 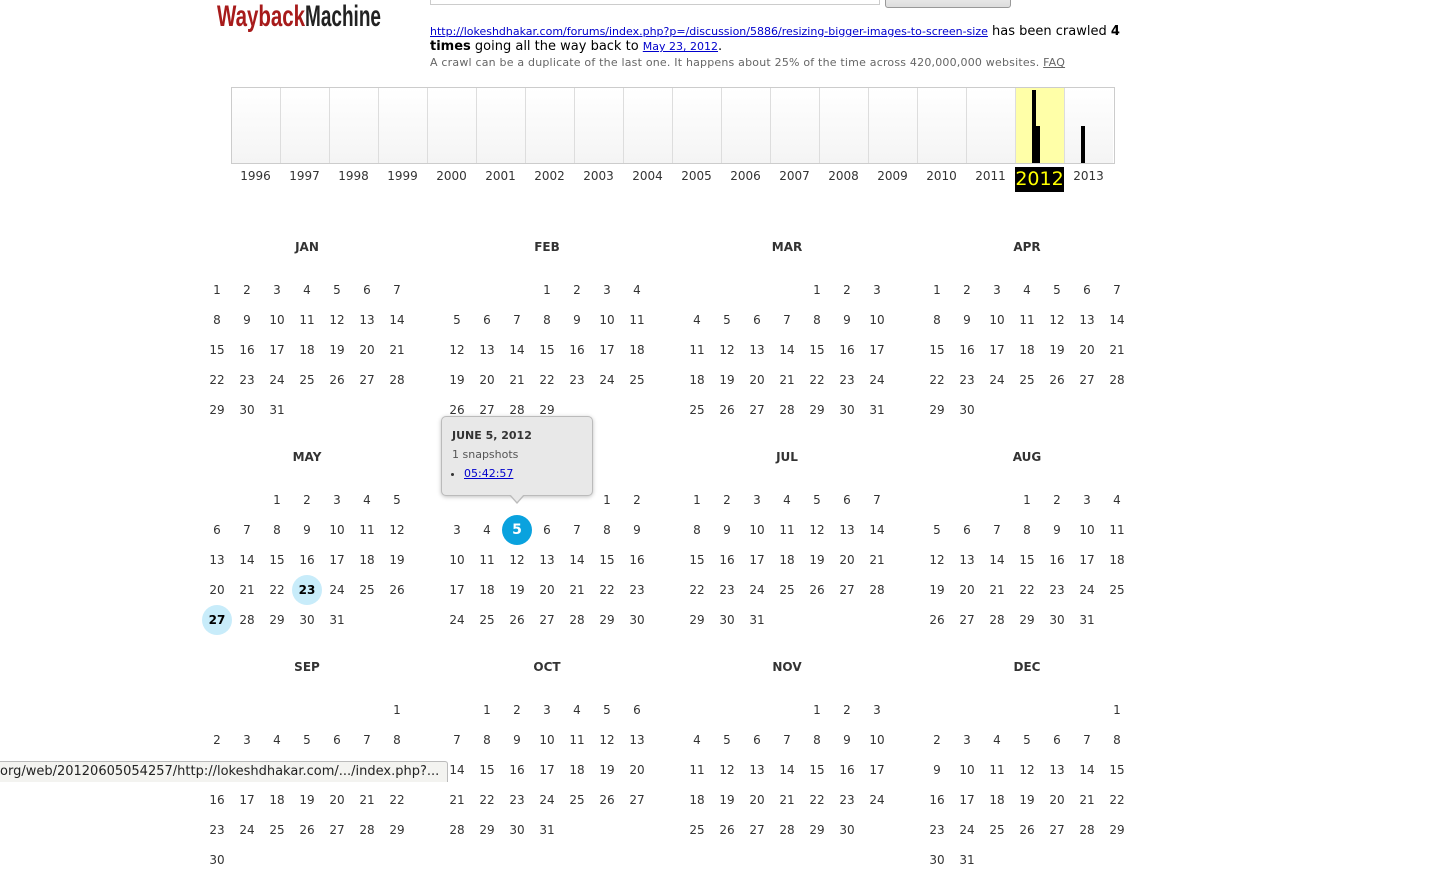 I want to click on year-label-2009: 2009, so click(x=892, y=179).